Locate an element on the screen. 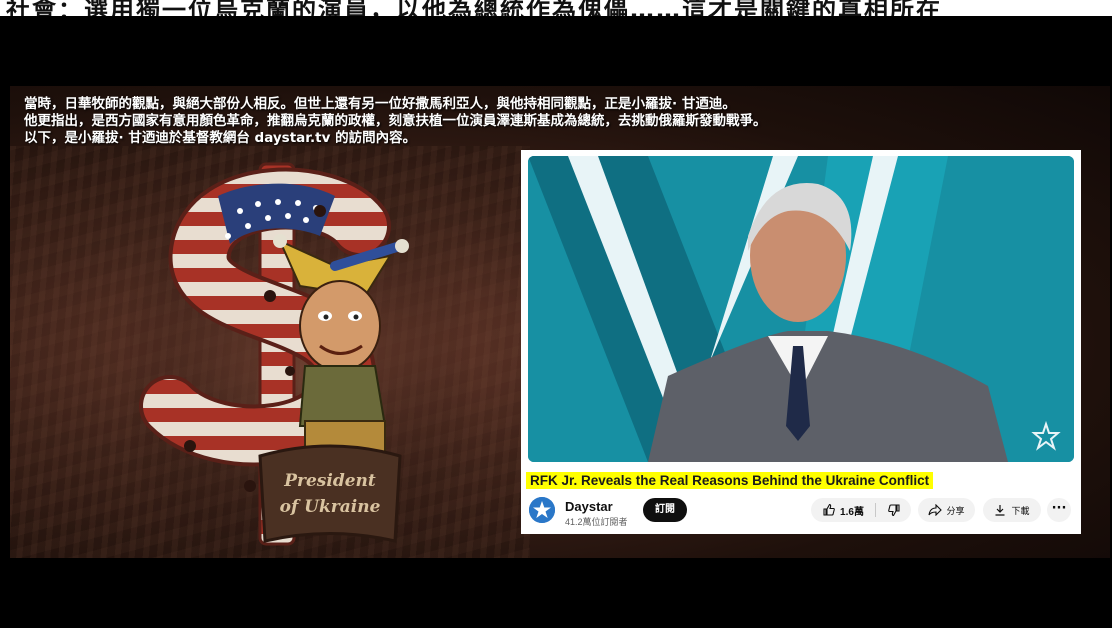 Image resolution: width=1112 pixels, height=628 pixels. cartoon-banner-line2: of Ukraine is located at coordinates (330, 507).